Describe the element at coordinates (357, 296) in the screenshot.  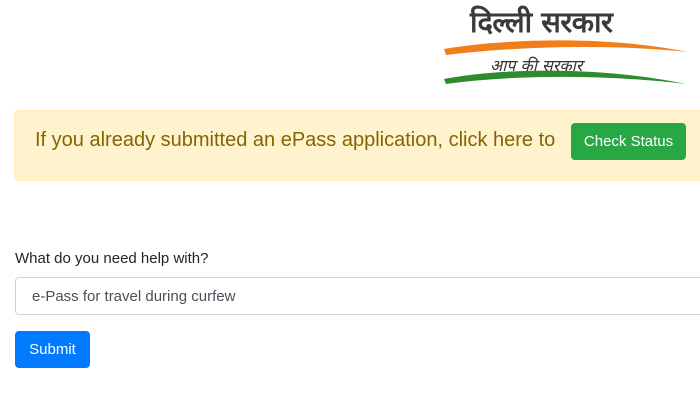
I see `help-topic-select: e-Pass for travel during curfew` at that location.